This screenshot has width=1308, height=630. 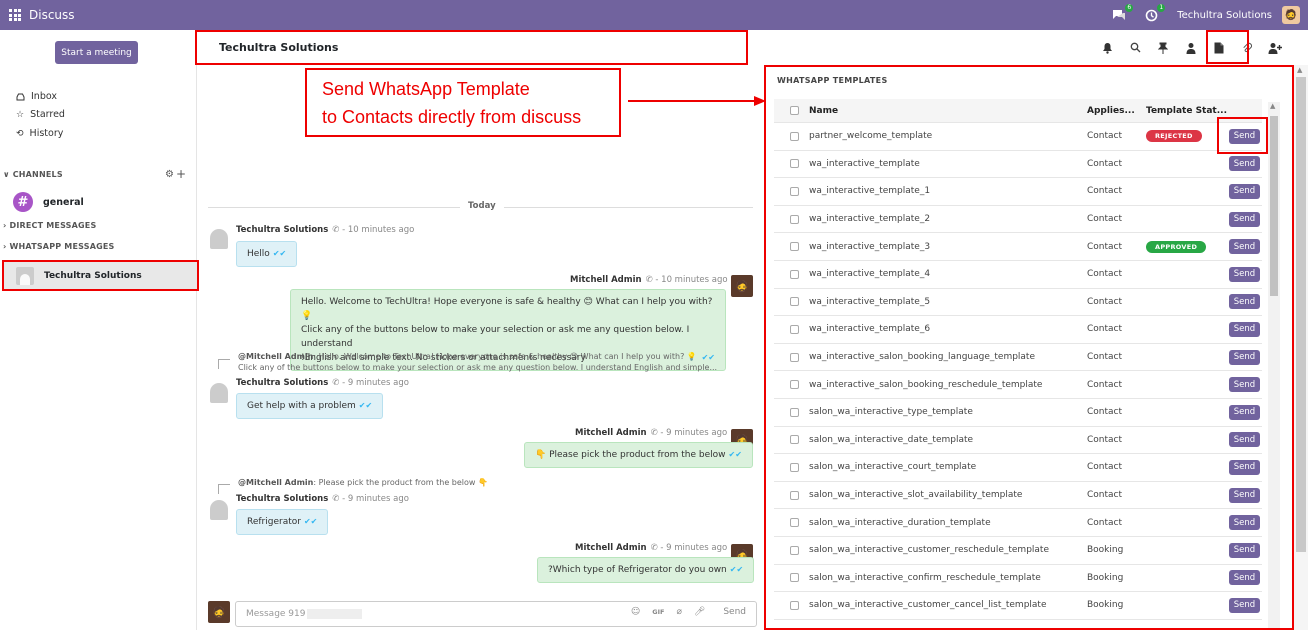 I want to click on activity-icon: 1, so click(x=1154, y=13).